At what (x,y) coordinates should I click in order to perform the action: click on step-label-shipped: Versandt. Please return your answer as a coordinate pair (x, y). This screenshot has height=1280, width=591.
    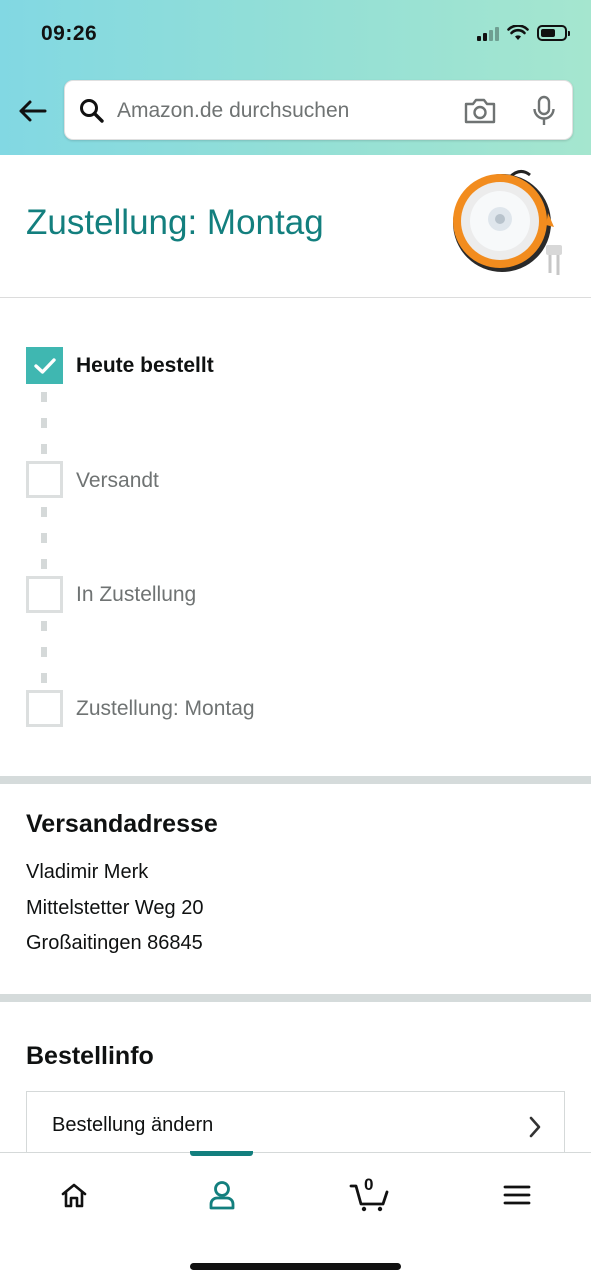
    Looking at the image, I should click on (117, 480).